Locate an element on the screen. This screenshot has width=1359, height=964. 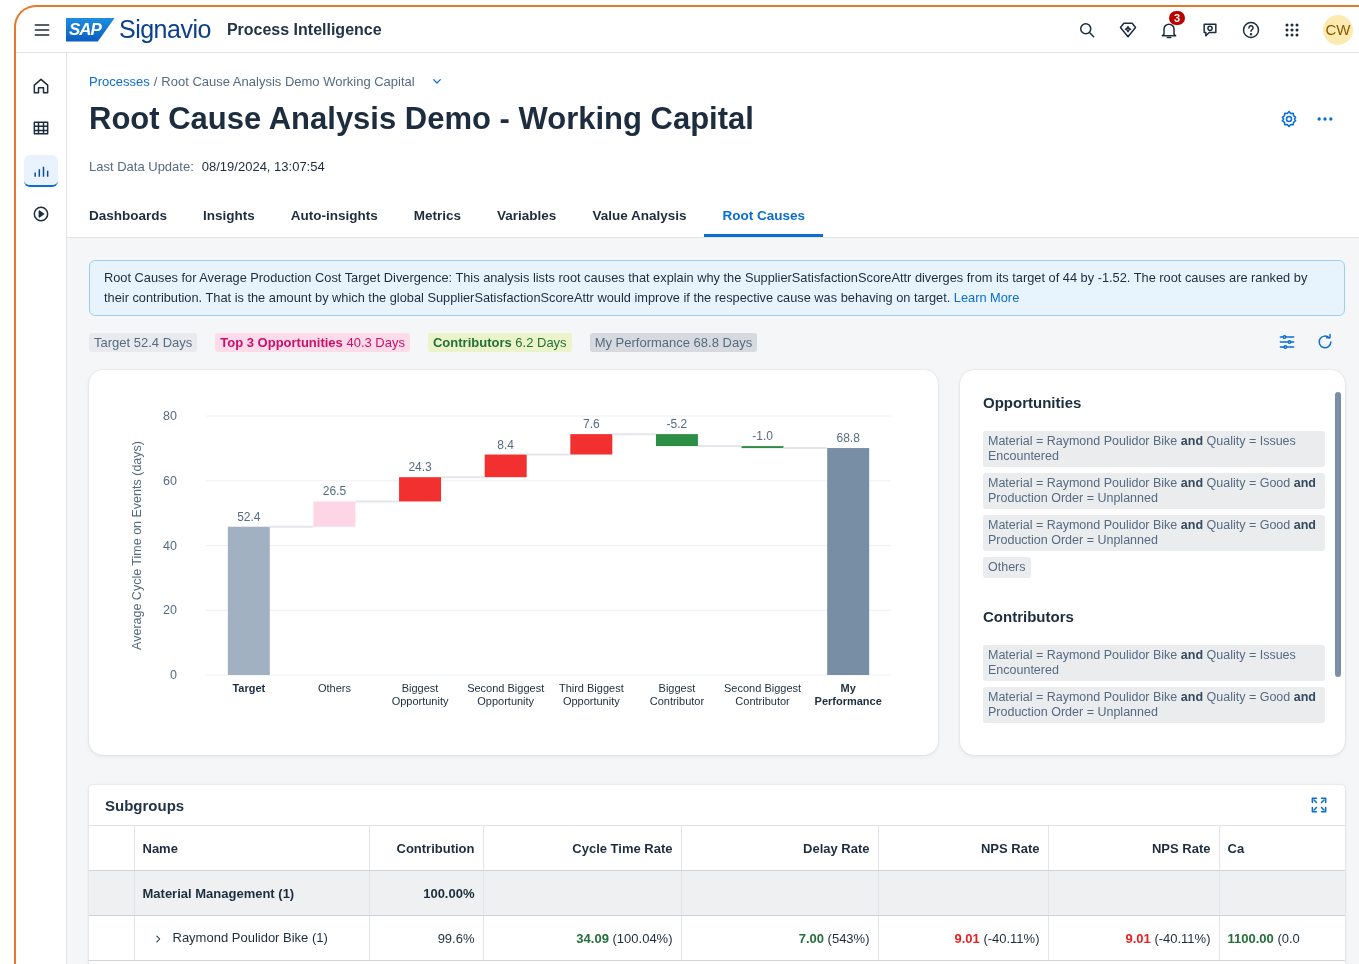
settings-icon is located at coordinates (1289, 119).